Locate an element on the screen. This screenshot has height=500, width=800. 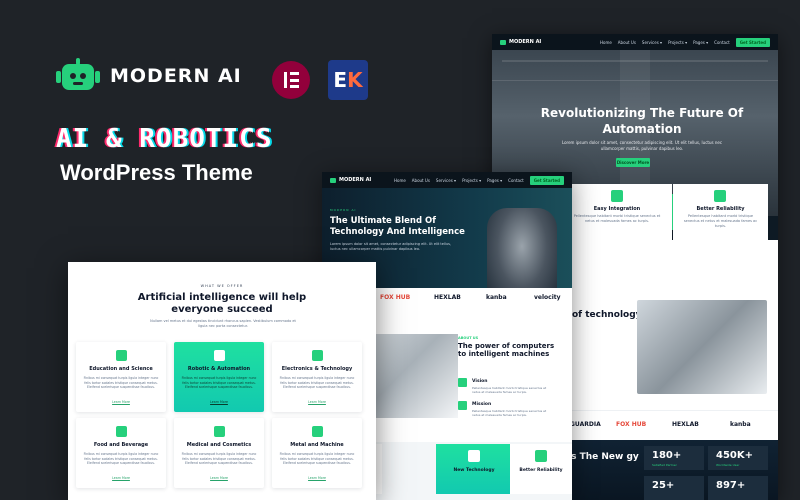
mid-nav-brand: MODERN AI is located at coordinates (350, 180).